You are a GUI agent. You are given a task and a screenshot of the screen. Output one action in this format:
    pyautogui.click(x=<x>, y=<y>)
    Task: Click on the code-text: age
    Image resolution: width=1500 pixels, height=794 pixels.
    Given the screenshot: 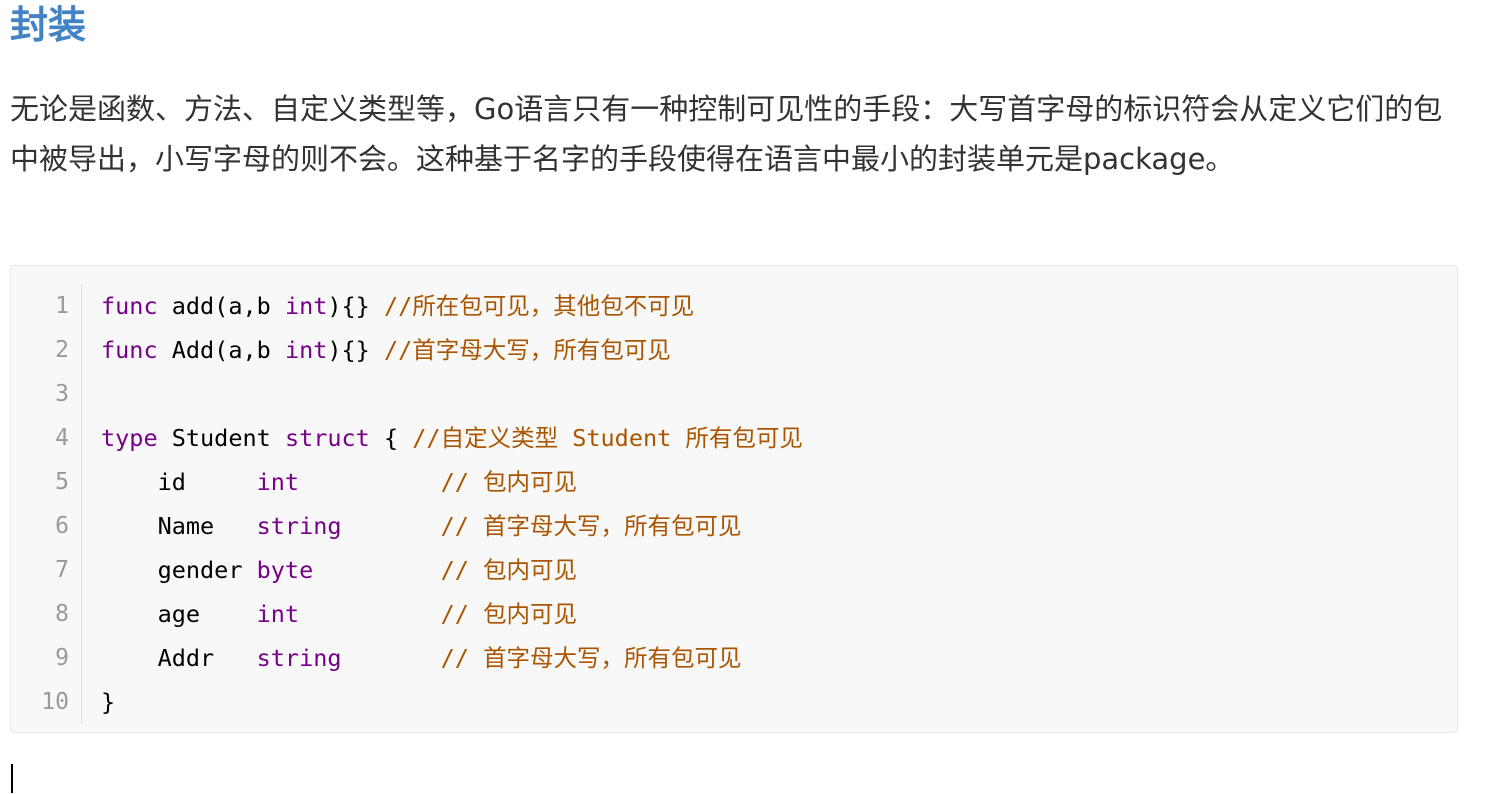 What is the action you would take?
    pyautogui.click(x=179, y=614)
    